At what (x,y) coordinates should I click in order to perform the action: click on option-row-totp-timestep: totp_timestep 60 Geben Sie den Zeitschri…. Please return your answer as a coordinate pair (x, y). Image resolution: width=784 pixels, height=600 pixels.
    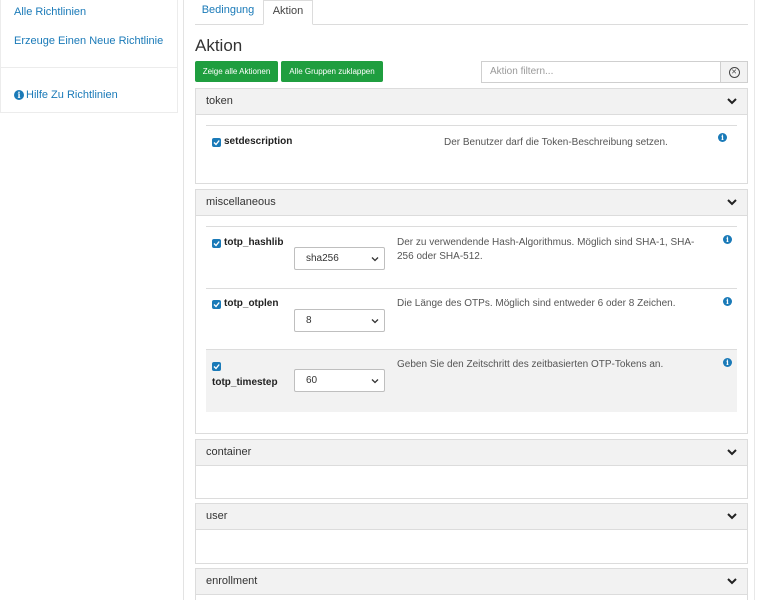
    Looking at the image, I should click on (471, 380).